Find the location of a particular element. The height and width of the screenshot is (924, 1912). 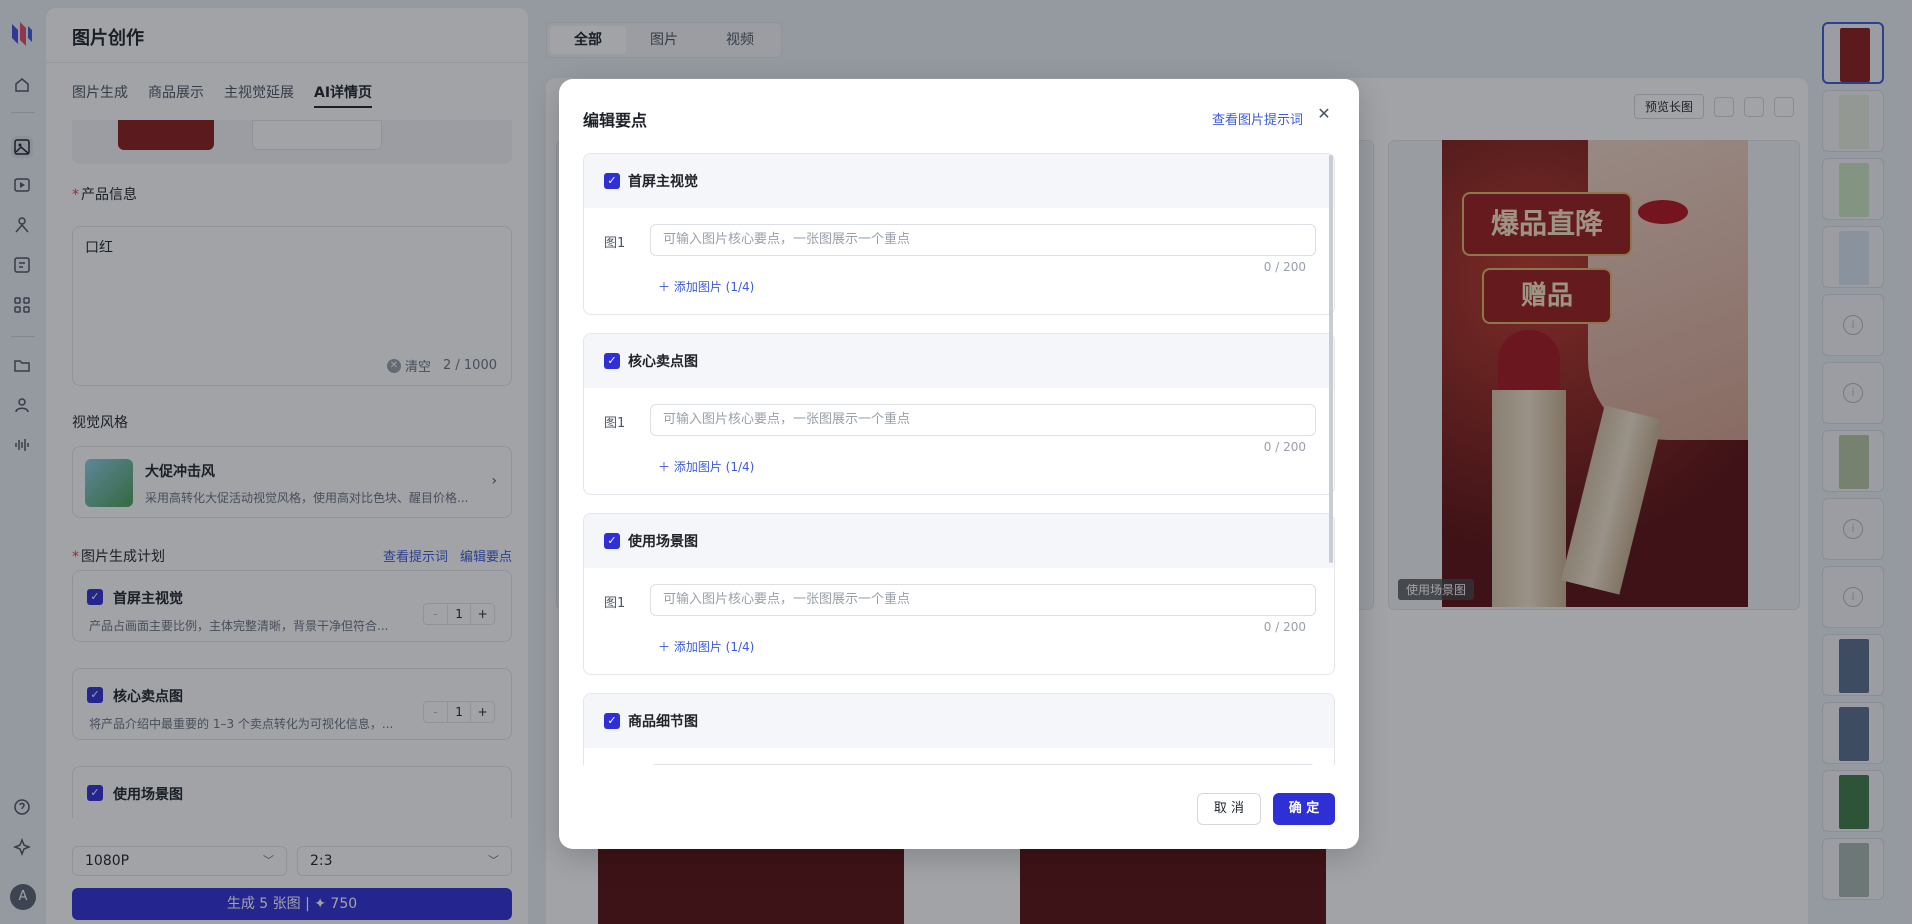

section-header: ✓ 核心卖点图 is located at coordinates (959, 361).